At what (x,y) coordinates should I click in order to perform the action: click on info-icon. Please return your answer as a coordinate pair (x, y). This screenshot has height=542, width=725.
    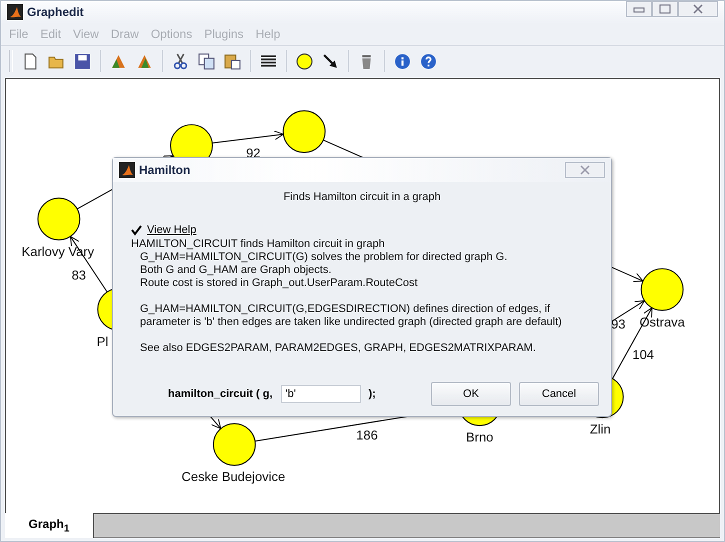
    Looking at the image, I should click on (402, 61).